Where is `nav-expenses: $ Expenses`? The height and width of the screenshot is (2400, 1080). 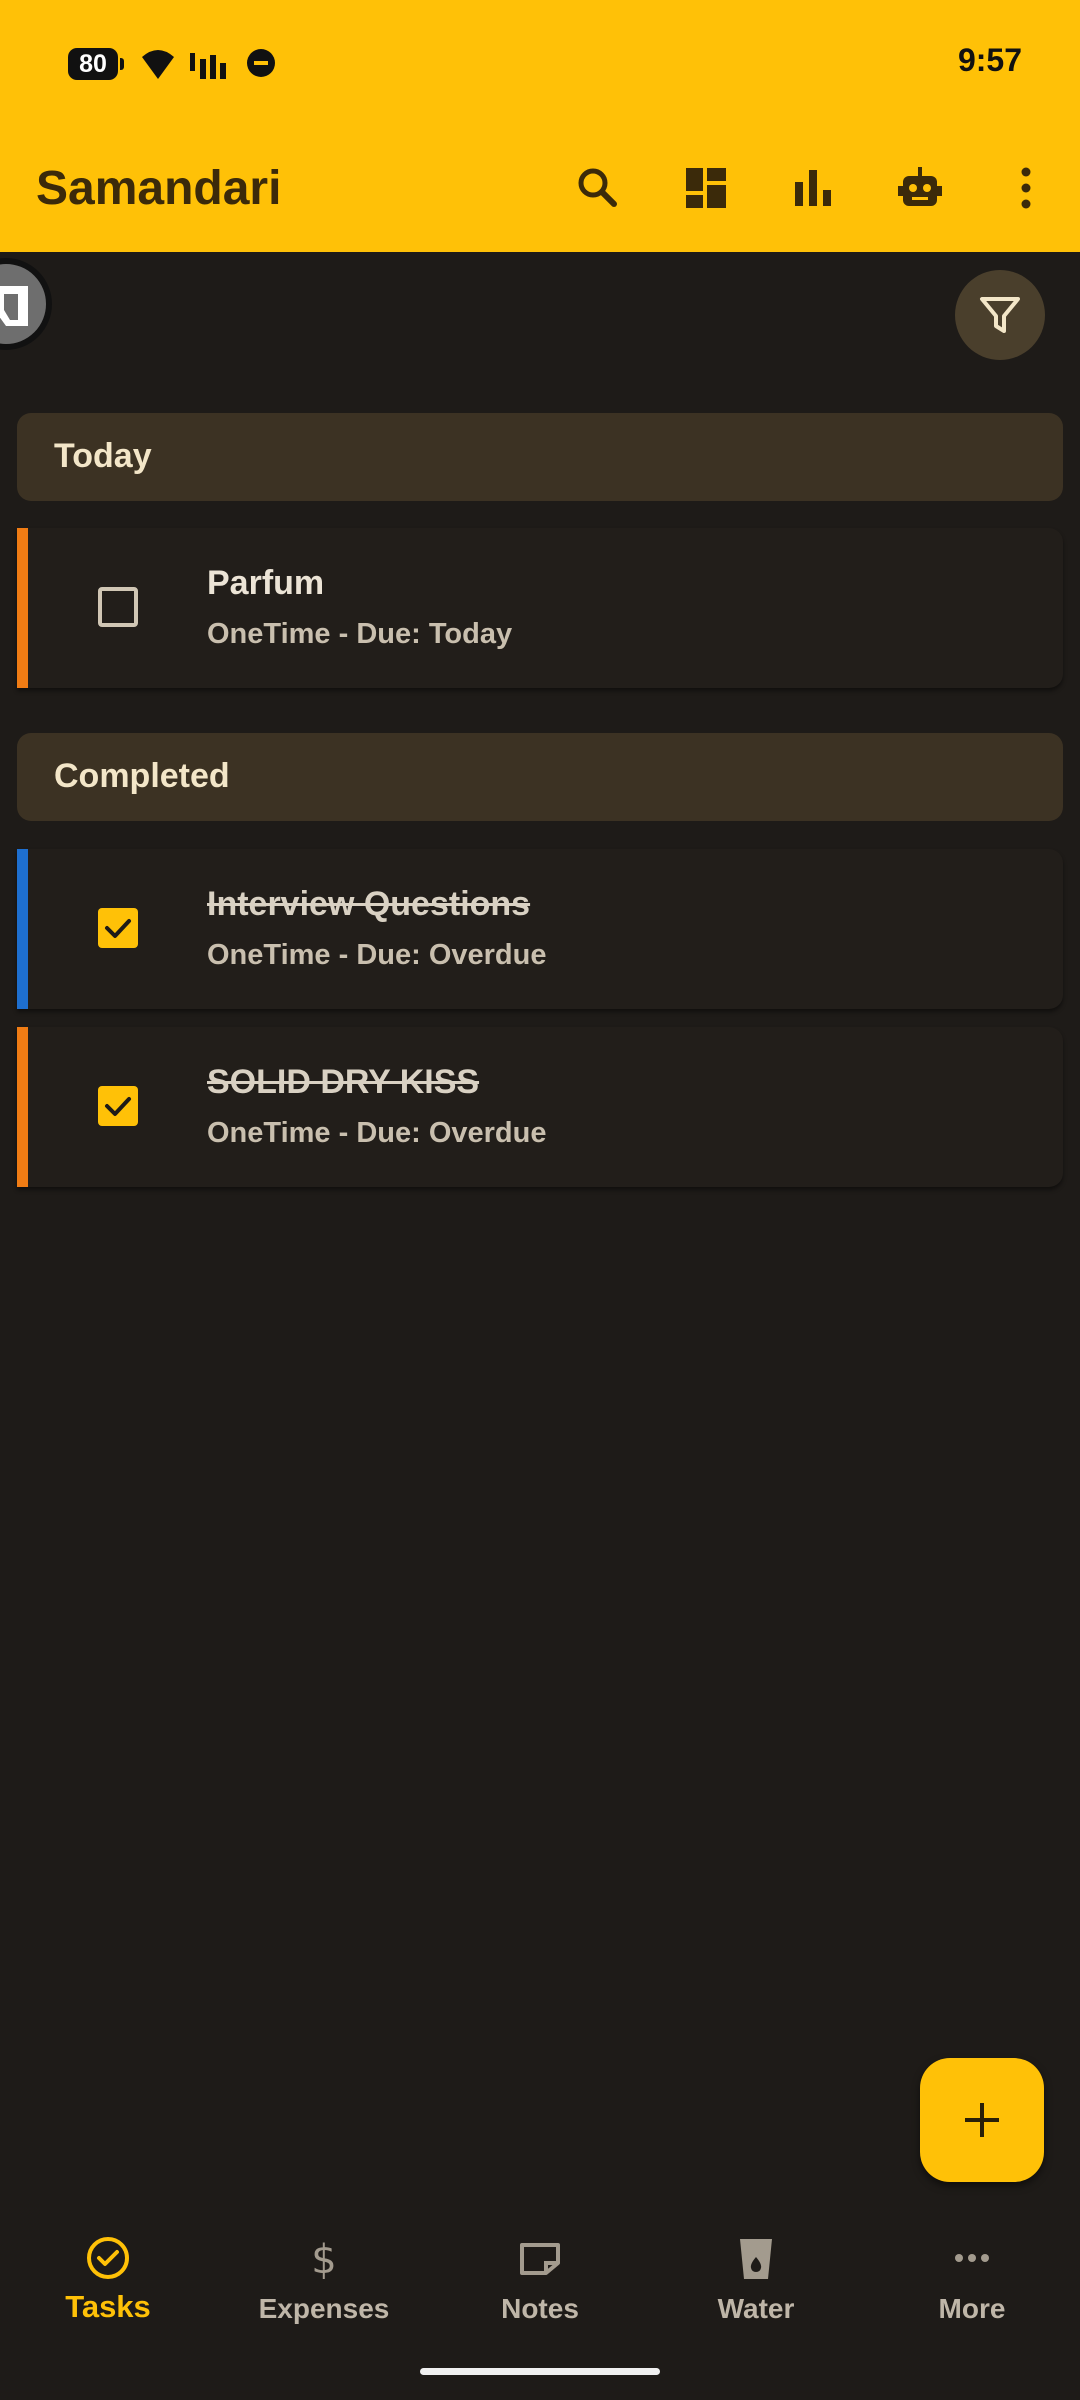
nav-expenses: $ Expenses is located at coordinates (324, 2288).